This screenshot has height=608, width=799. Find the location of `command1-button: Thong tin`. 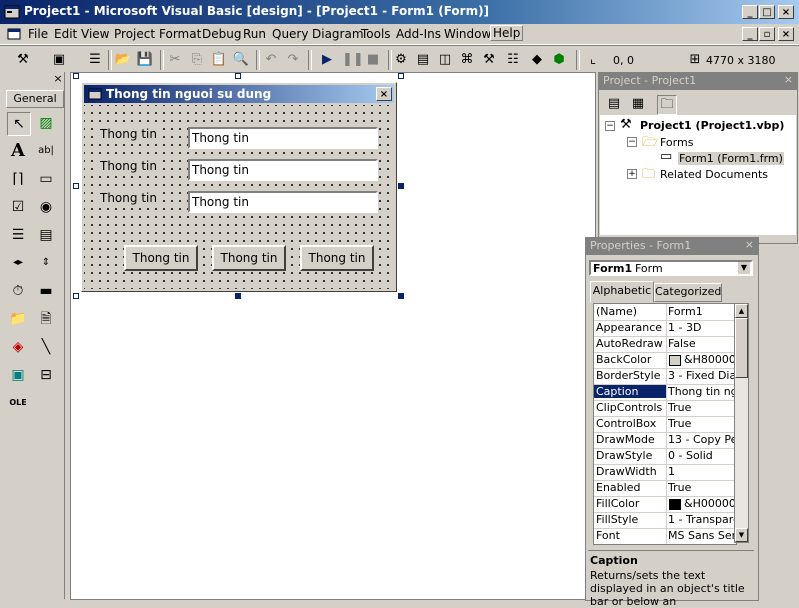

command1-button: Thong tin is located at coordinates (161, 258).